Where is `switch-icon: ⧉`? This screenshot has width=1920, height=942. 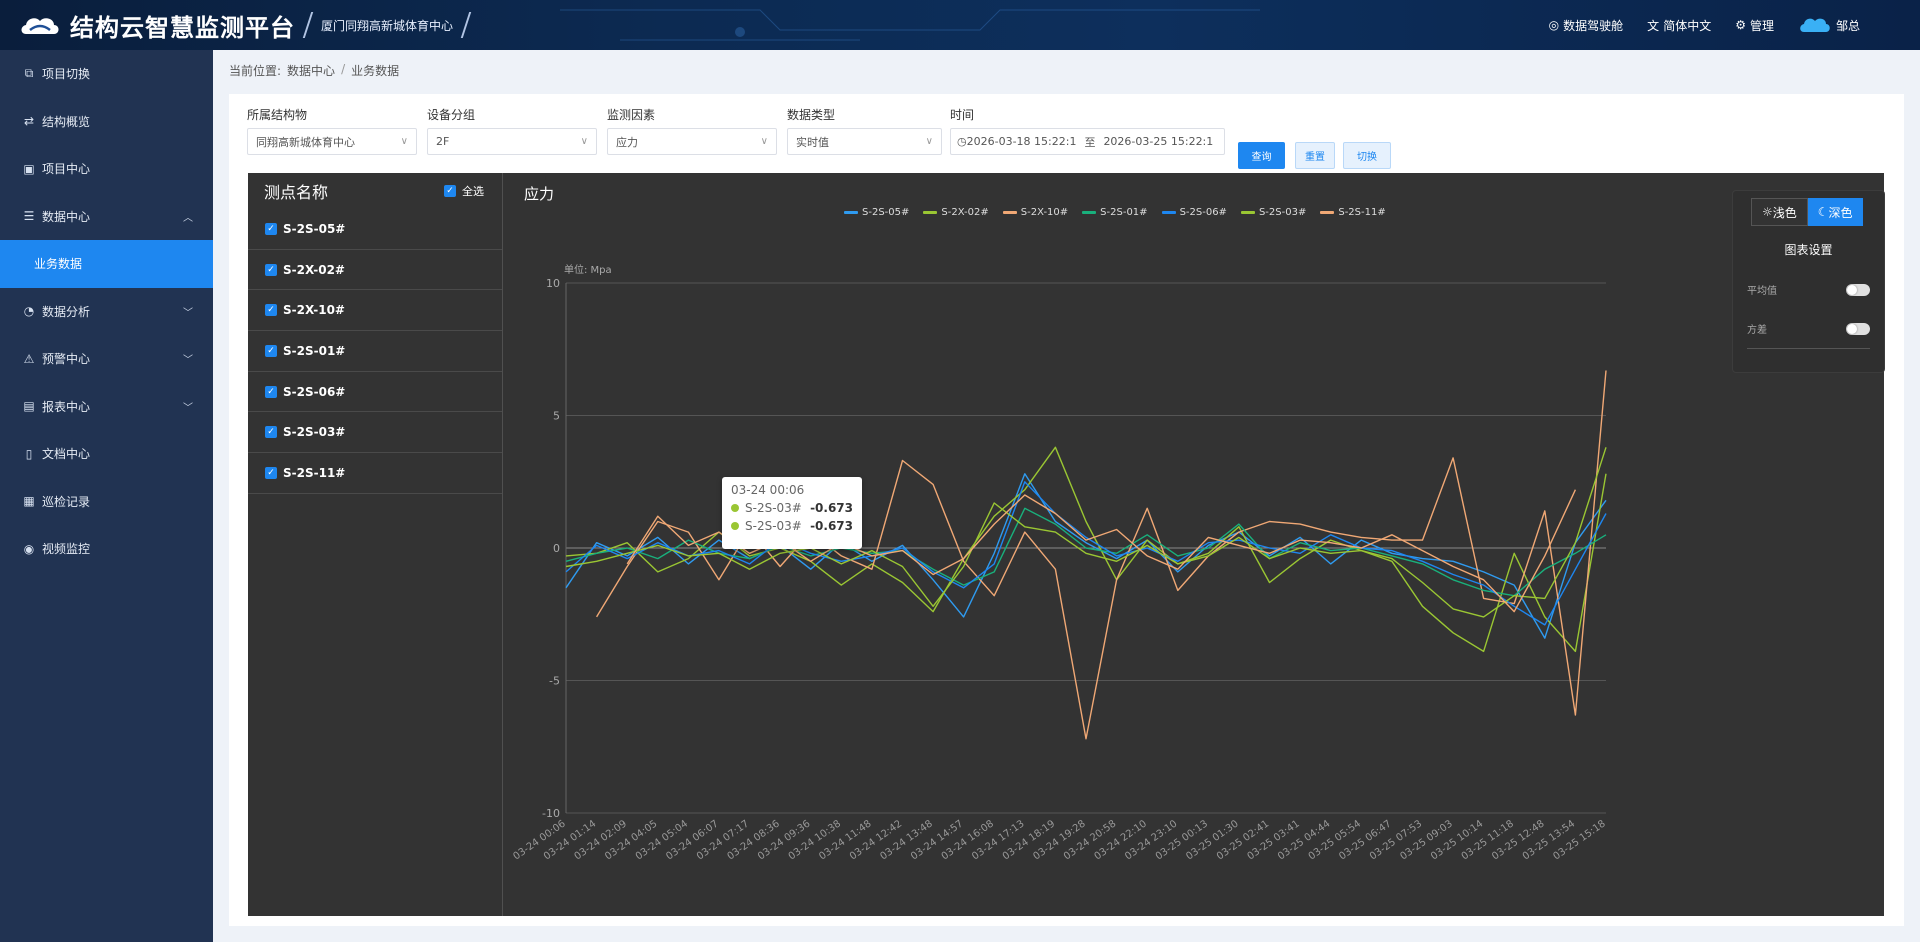 switch-icon: ⧉ is located at coordinates (29, 73).